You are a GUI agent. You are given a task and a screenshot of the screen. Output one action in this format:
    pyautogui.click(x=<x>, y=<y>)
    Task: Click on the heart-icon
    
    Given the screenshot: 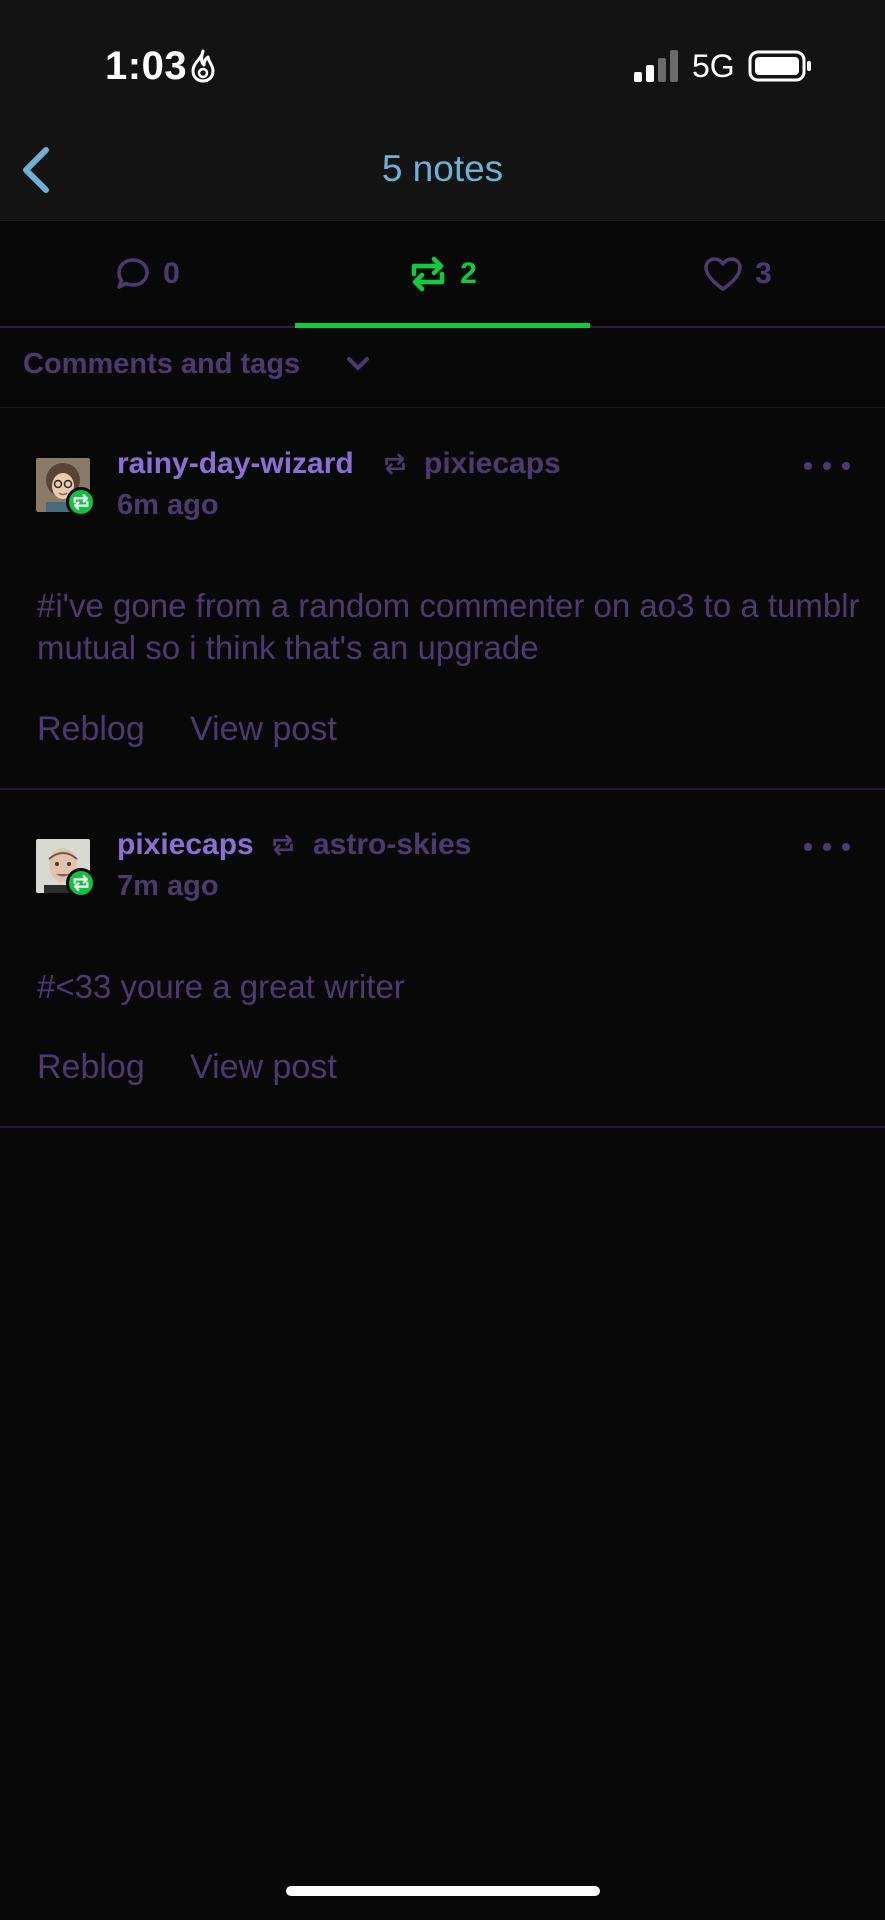 What is the action you would take?
    pyautogui.click(x=723, y=274)
    